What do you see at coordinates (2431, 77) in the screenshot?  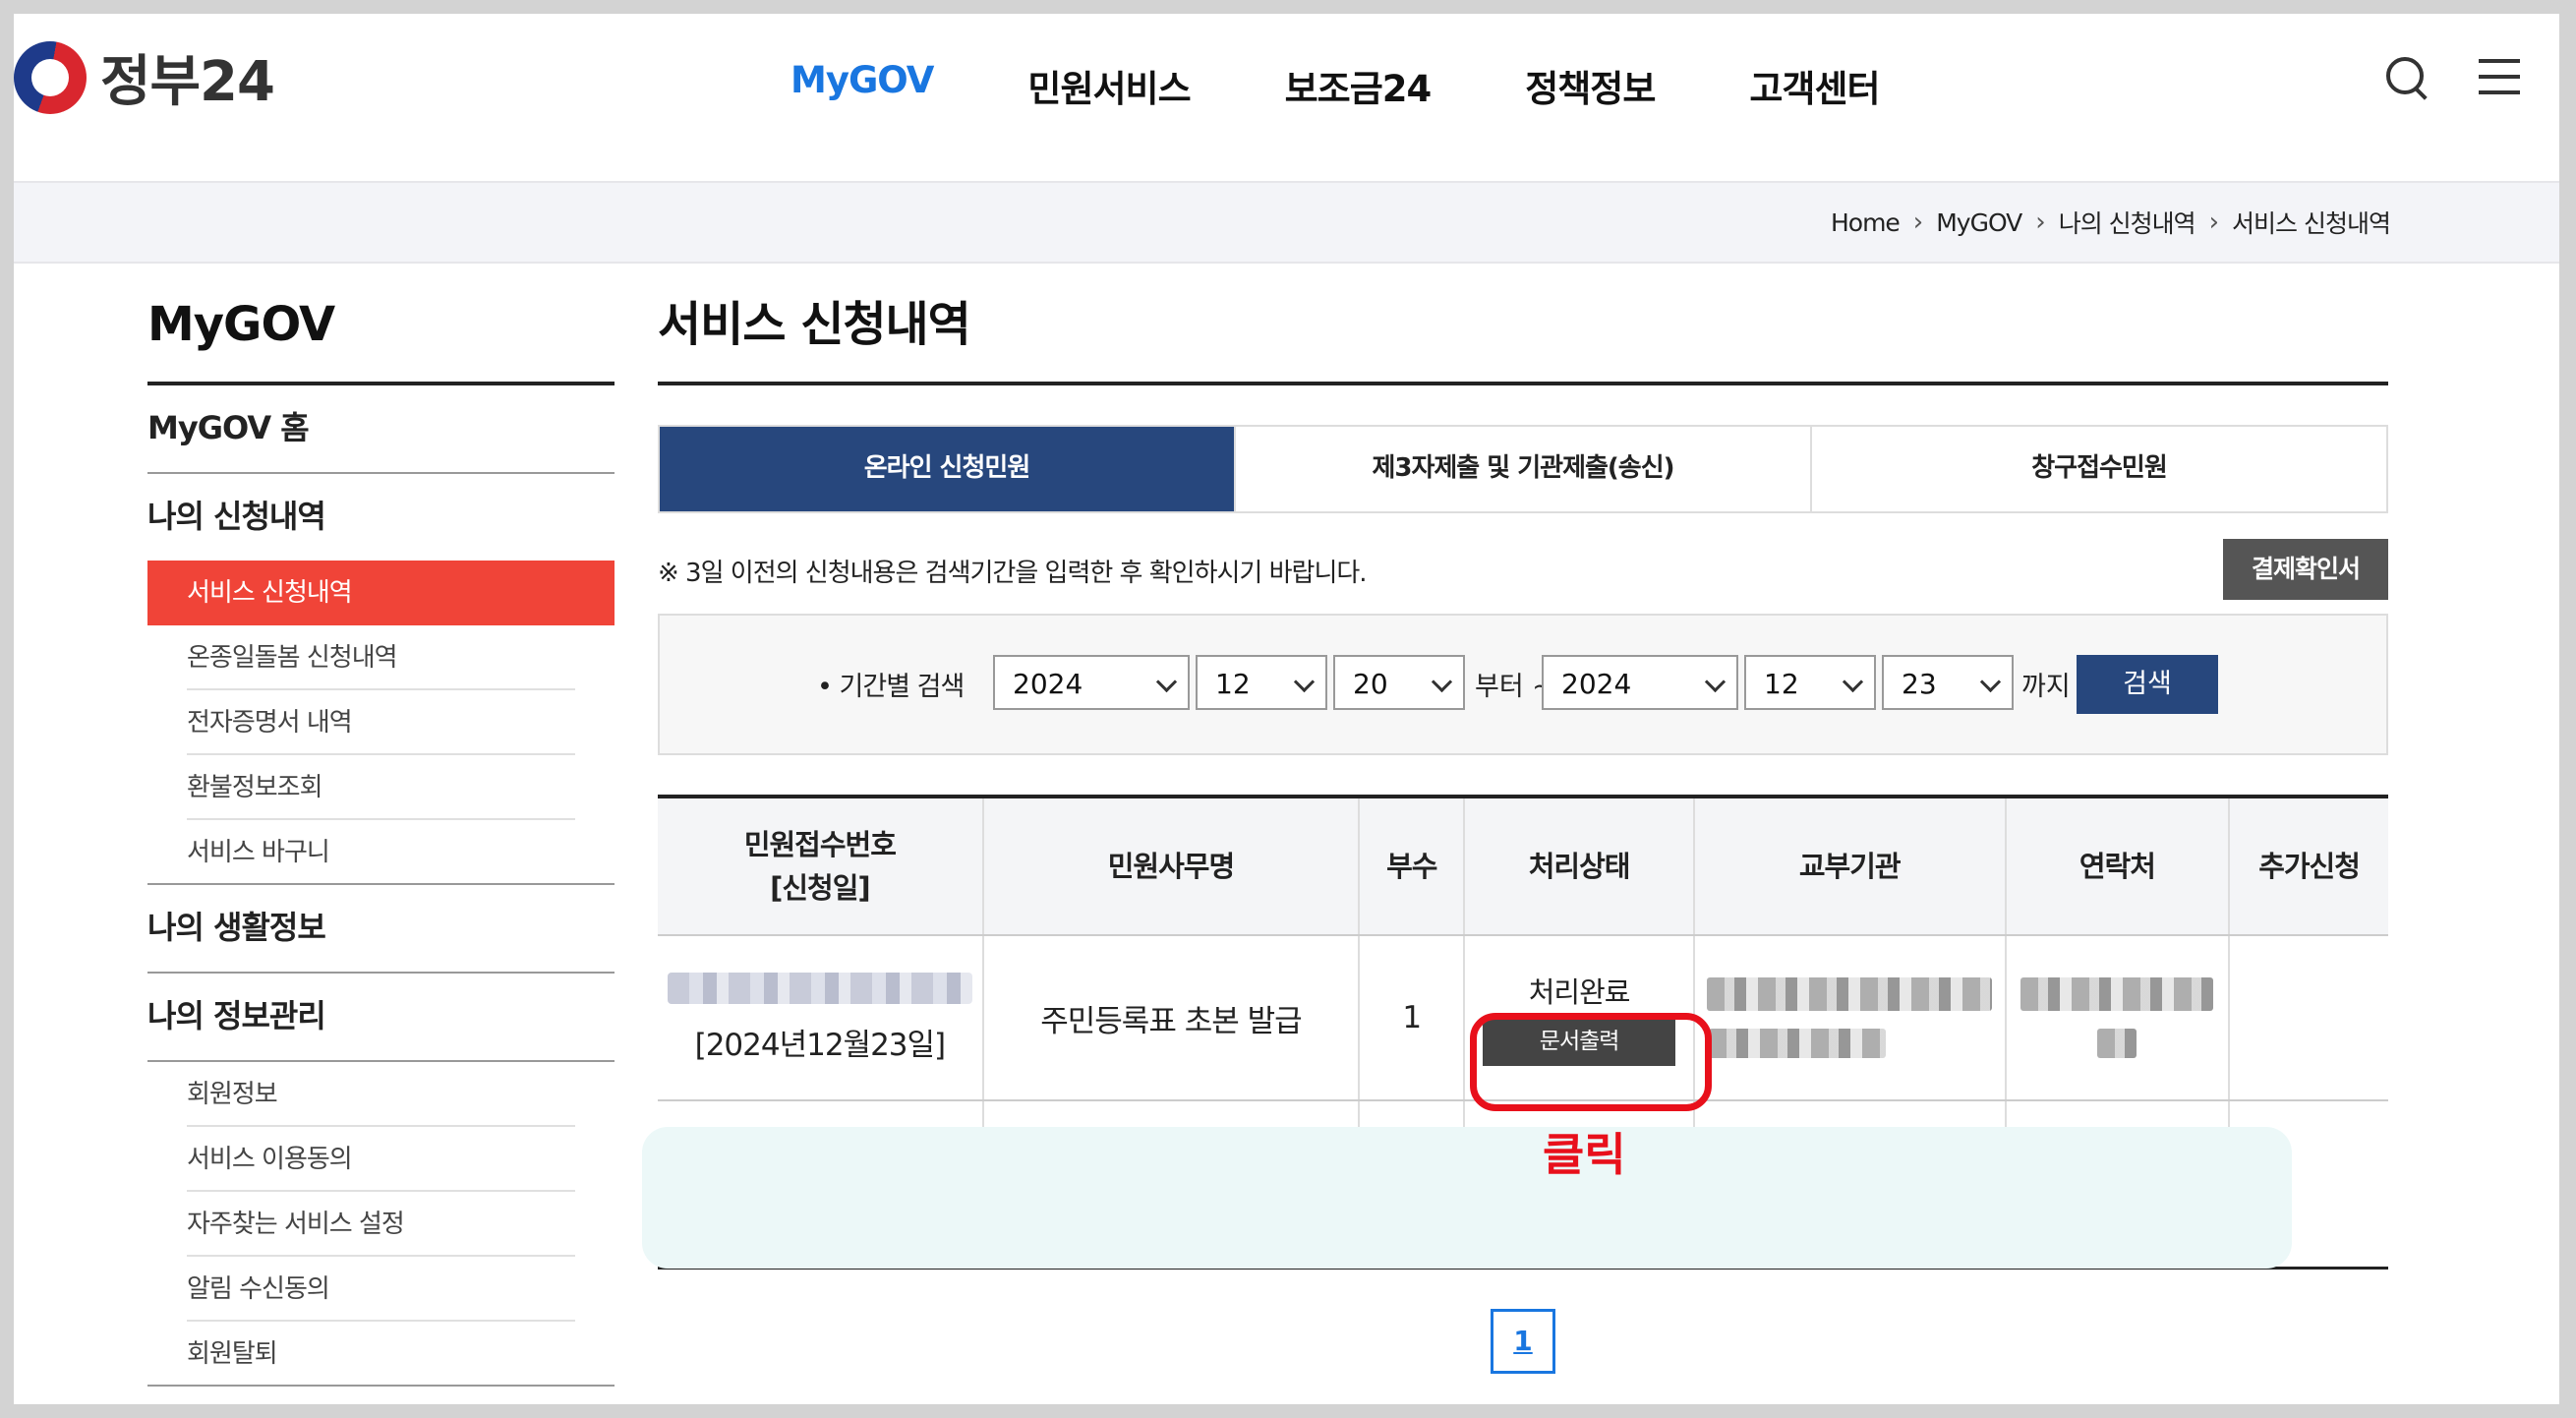 I see `header-tools` at bounding box center [2431, 77].